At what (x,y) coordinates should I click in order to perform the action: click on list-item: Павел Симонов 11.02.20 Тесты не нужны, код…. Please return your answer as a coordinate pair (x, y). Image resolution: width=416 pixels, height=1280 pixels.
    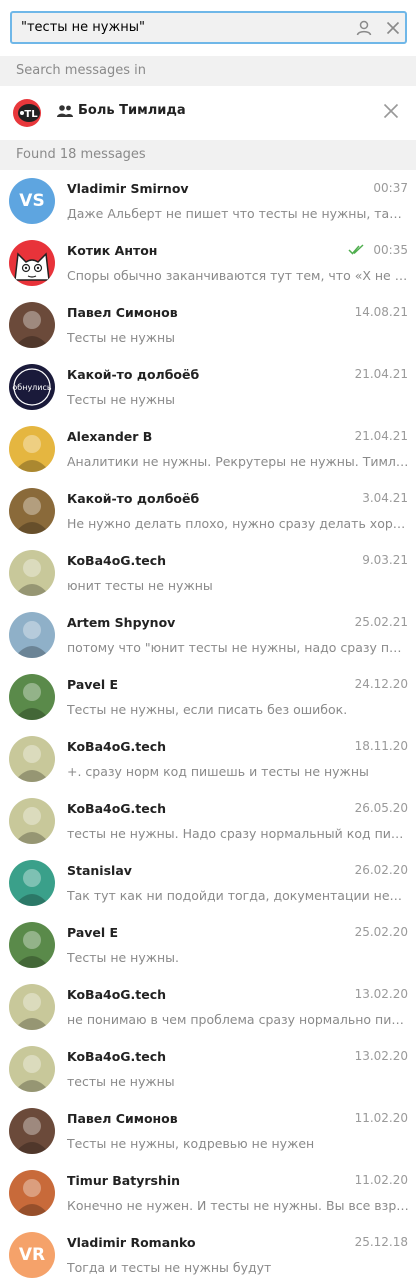
    Looking at the image, I should click on (208, 1131).